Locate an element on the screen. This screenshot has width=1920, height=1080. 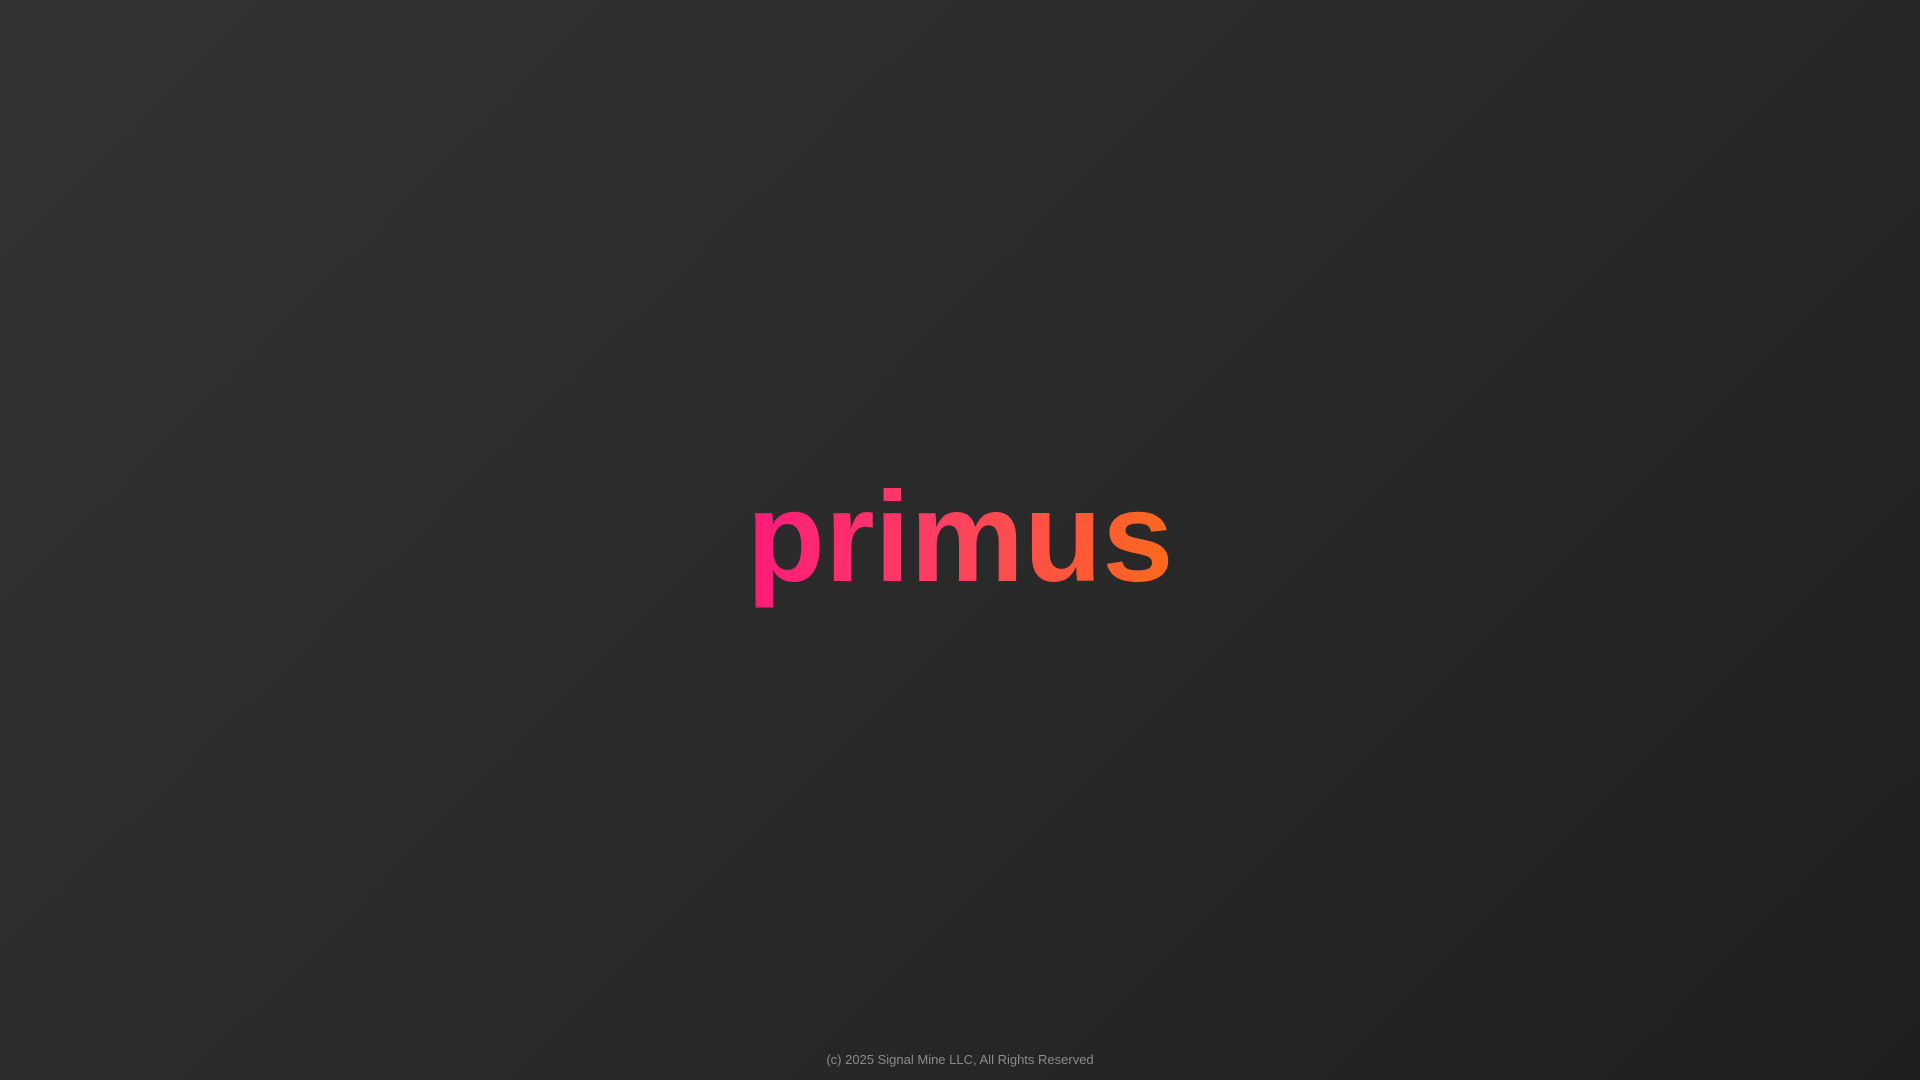
logo-container: primus is located at coordinates (960, 538).